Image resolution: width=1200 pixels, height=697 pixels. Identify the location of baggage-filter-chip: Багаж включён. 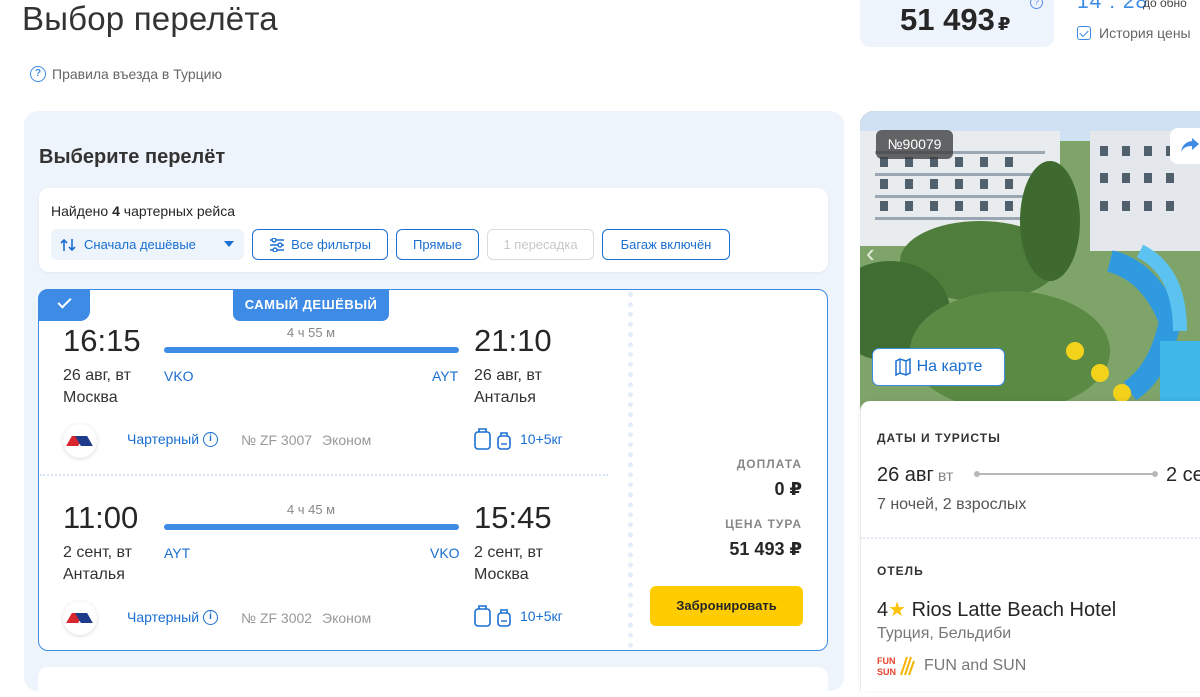
(666, 244).